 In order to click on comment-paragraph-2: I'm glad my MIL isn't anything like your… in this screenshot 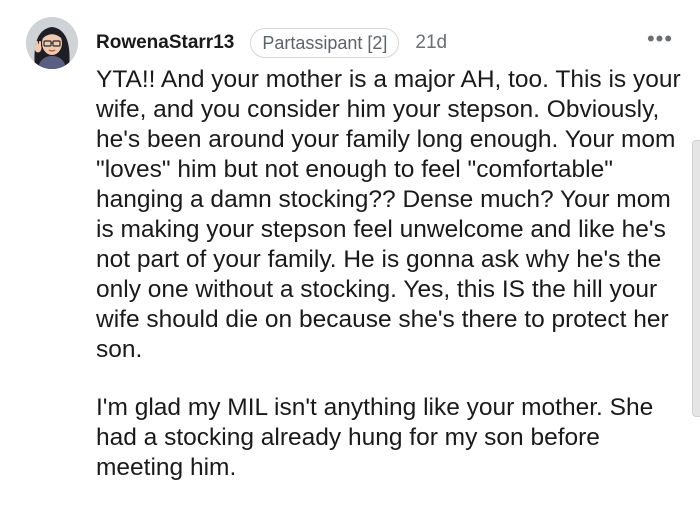, I will do `click(375, 437)`.